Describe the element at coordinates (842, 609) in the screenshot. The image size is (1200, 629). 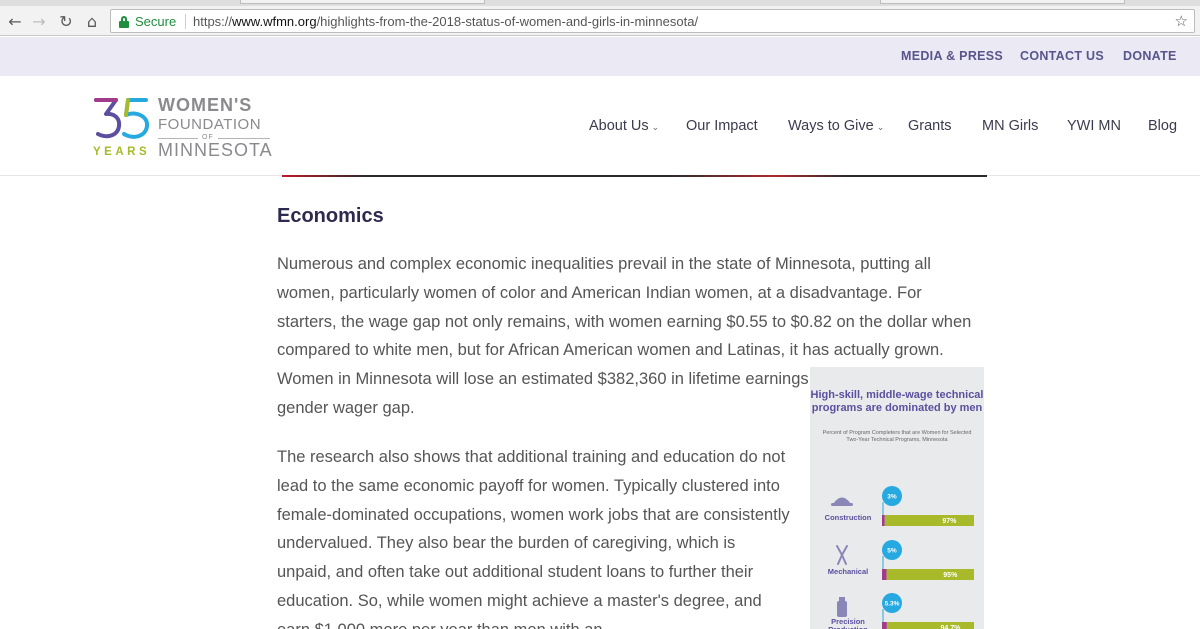
I see `bottle-icon` at that location.